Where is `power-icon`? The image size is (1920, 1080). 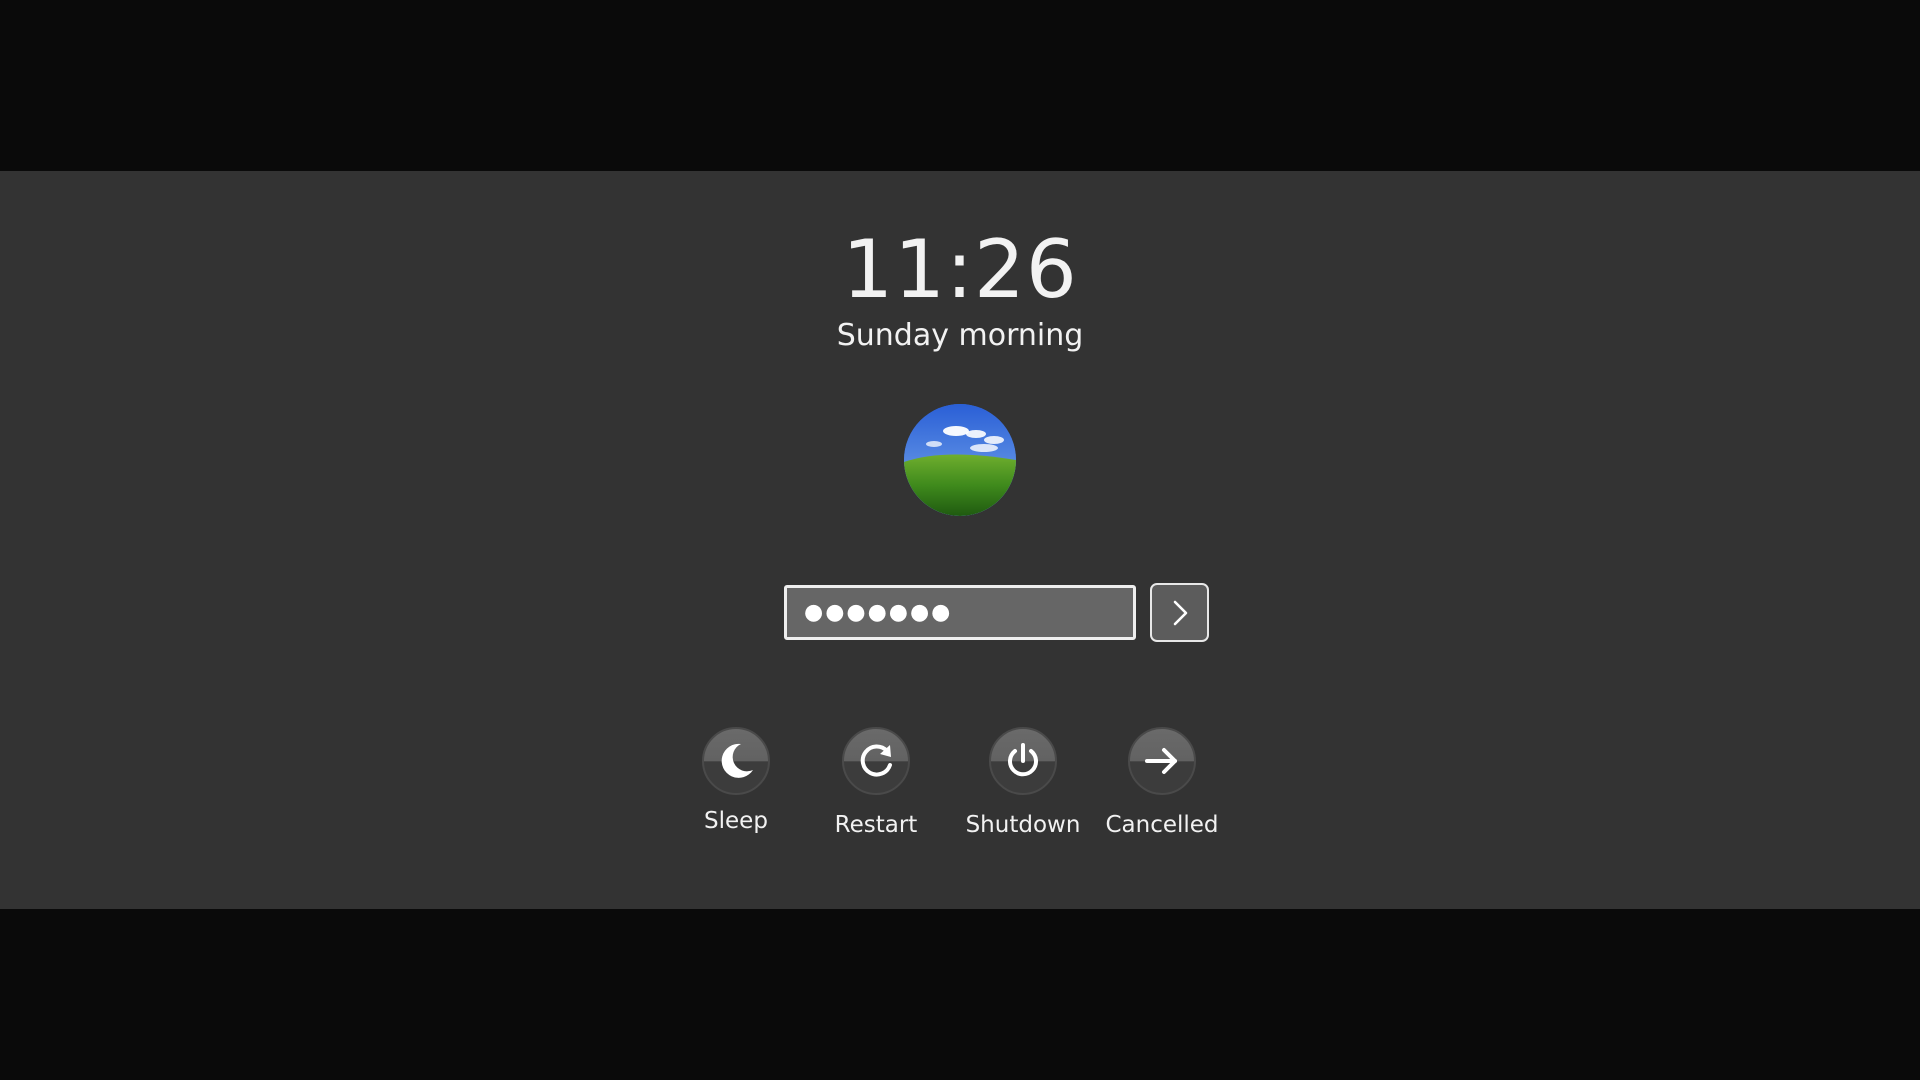
power-icon is located at coordinates (1023, 760).